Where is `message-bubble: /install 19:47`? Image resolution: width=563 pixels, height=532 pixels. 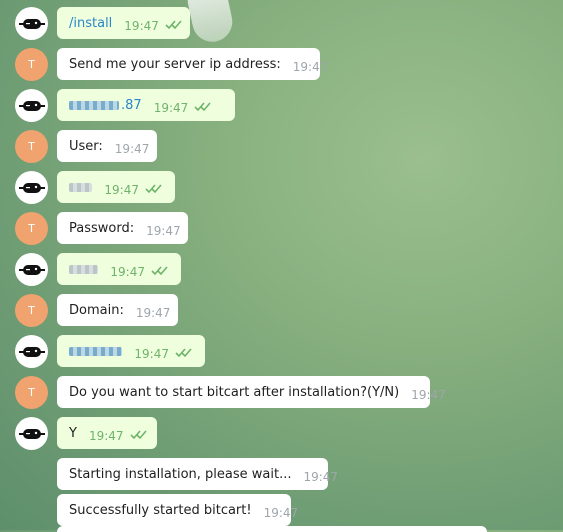
message-bubble: /install 19:47 is located at coordinates (123, 23).